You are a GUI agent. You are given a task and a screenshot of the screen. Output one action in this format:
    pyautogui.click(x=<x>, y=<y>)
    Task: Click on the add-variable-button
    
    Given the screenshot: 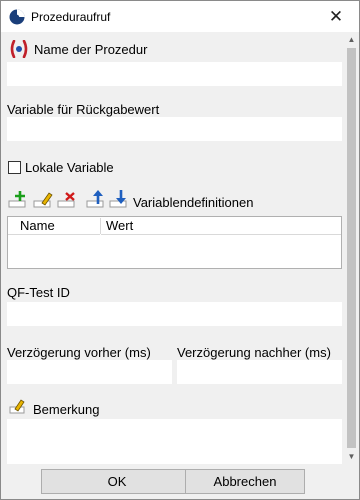 What is the action you would take?
    pyautogui.click(x=19, y=200)
    